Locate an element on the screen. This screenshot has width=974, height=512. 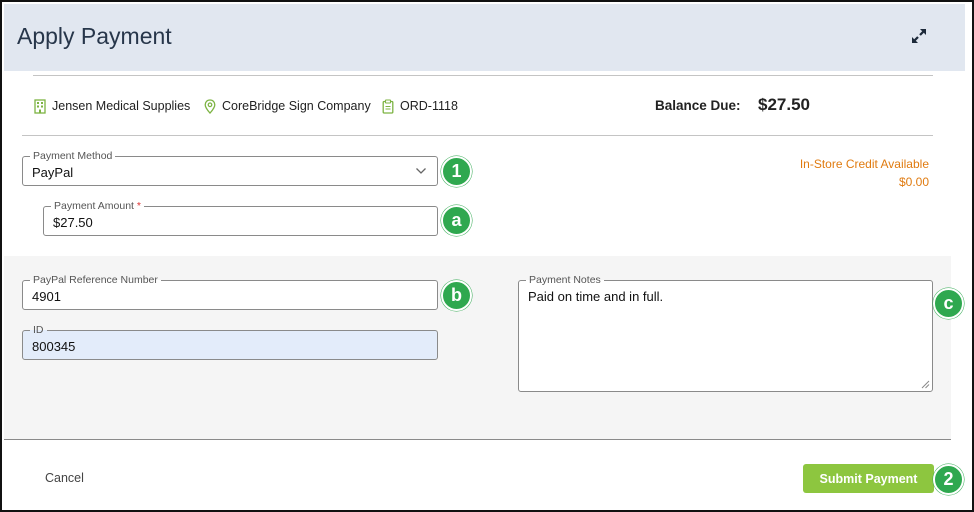
chevron-down-icon is located at coordinates (421, 171).